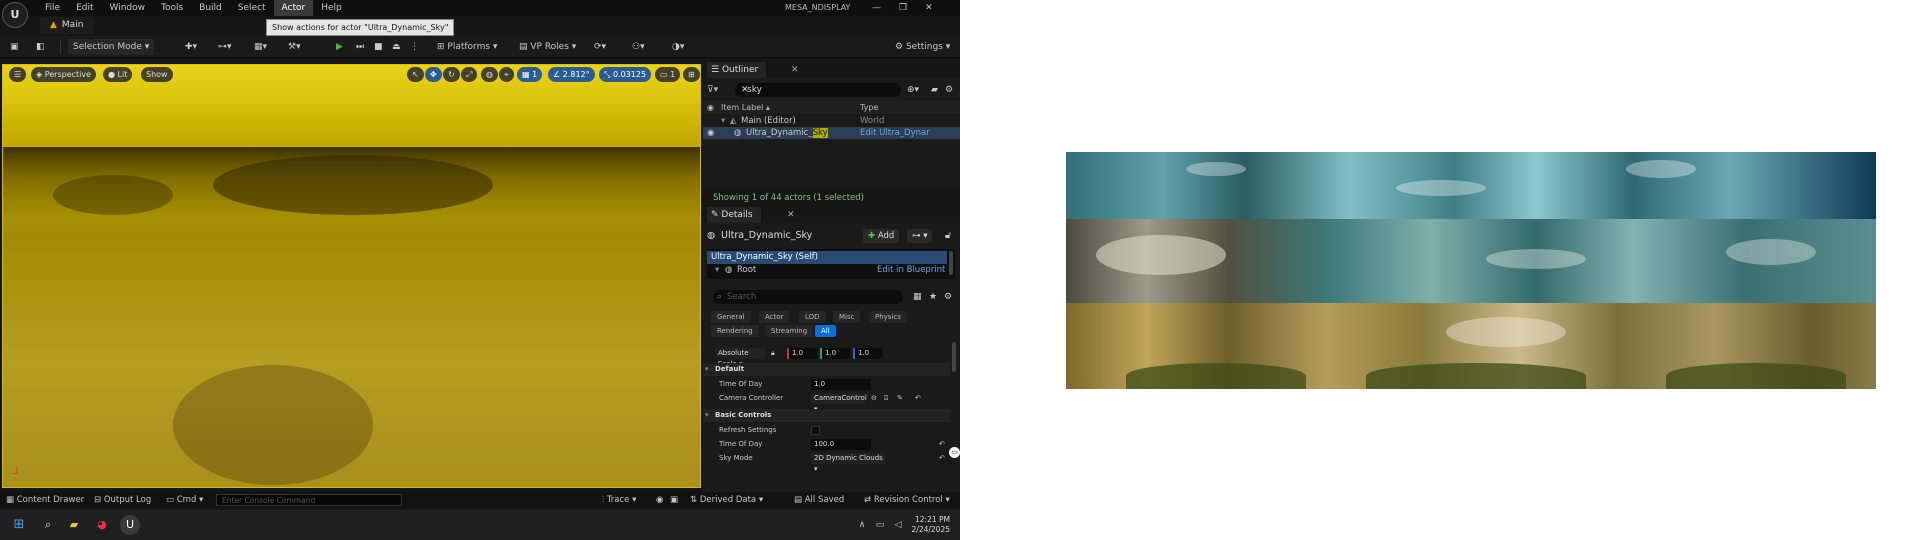 This screenshot has width=1920, height=540. What do you see at coordinates (111, 47) in the screenshot?
I see `selection-mode-dropdown: Selection Mode ▾` at bounding box center [111, 47].